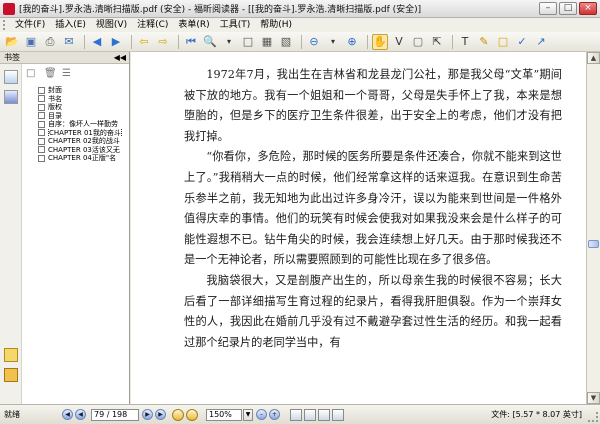 This screenshot has height=424, width=600. I want to click on highlight-icon: ✎, so click(484, 42).